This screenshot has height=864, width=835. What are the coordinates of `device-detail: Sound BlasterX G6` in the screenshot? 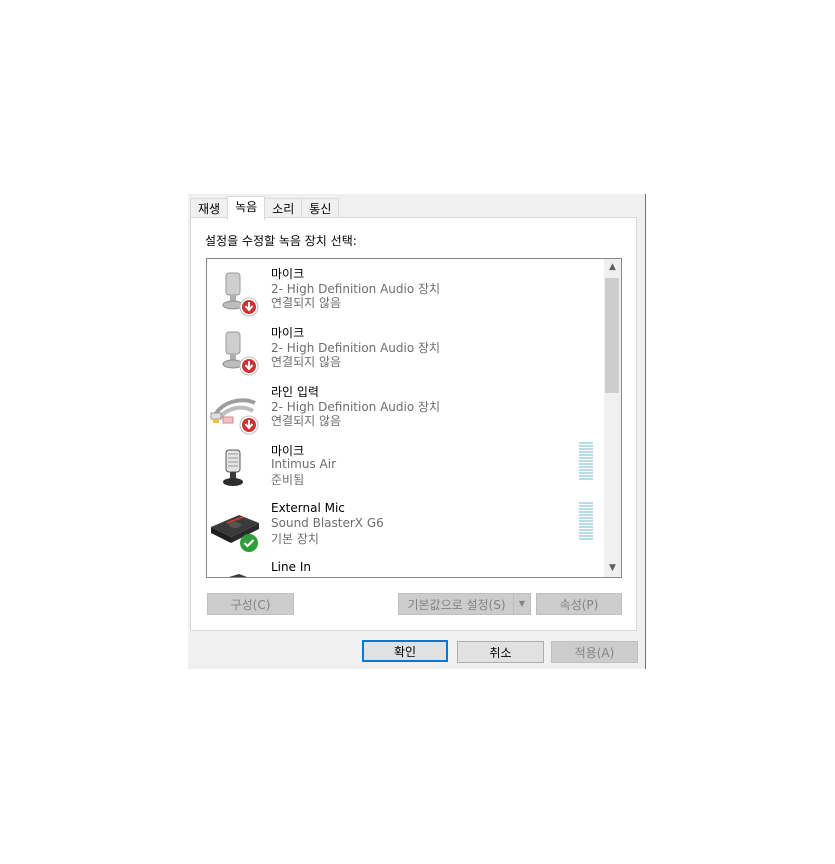 It's located at (327, 523).